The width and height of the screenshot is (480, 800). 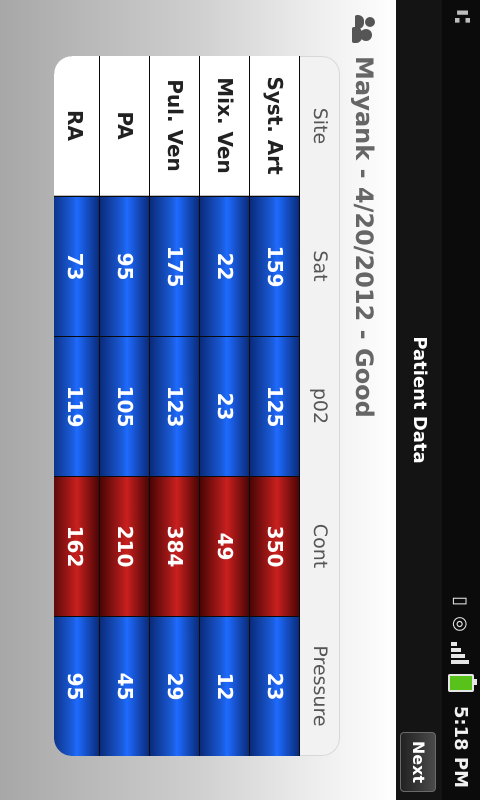 I want to click on cont-cell: 384, so click(x=174, y=546).